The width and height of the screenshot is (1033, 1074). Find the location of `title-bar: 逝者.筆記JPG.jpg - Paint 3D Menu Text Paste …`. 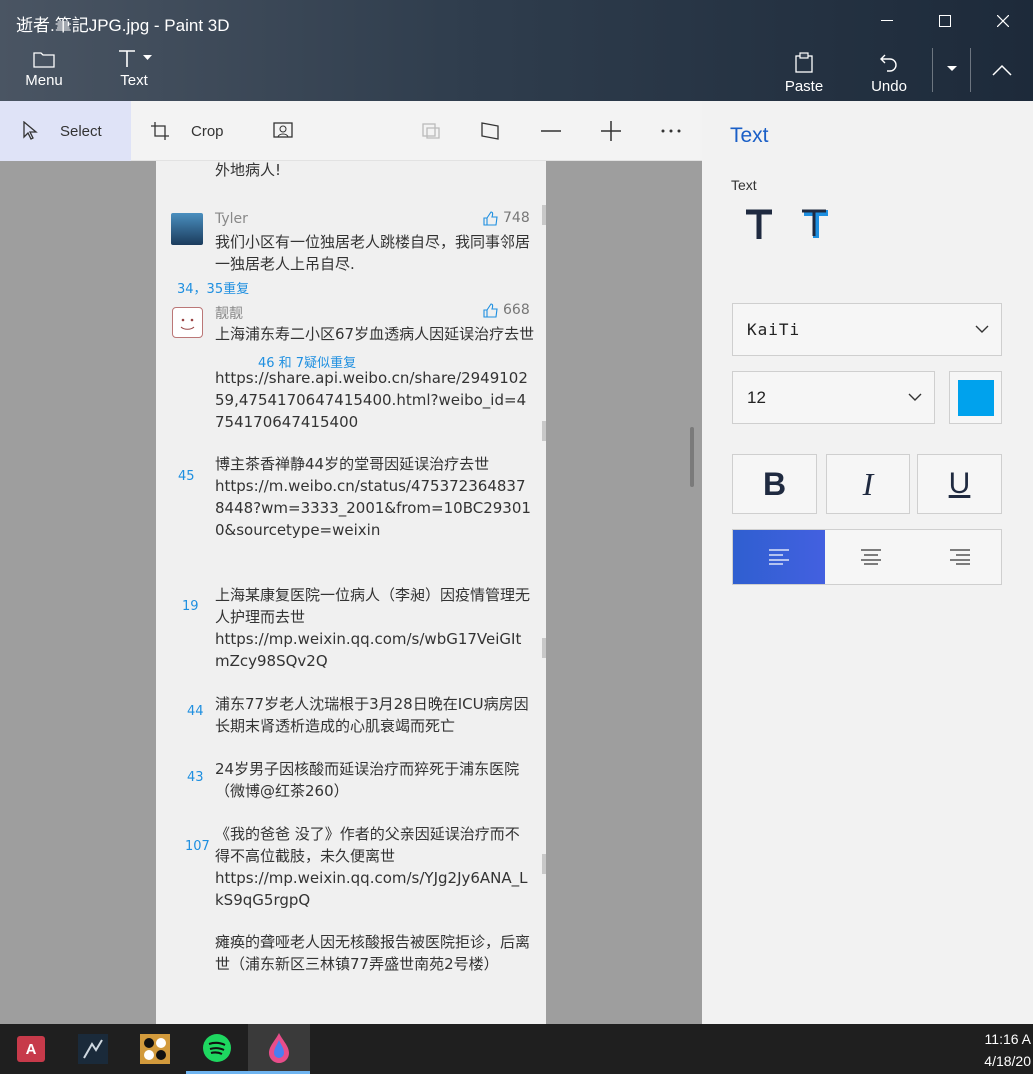

title-bar: 逝者.筆記JPG.jpg - Paint 3D Menu Text Paste … is located at coordinates (516, 50).